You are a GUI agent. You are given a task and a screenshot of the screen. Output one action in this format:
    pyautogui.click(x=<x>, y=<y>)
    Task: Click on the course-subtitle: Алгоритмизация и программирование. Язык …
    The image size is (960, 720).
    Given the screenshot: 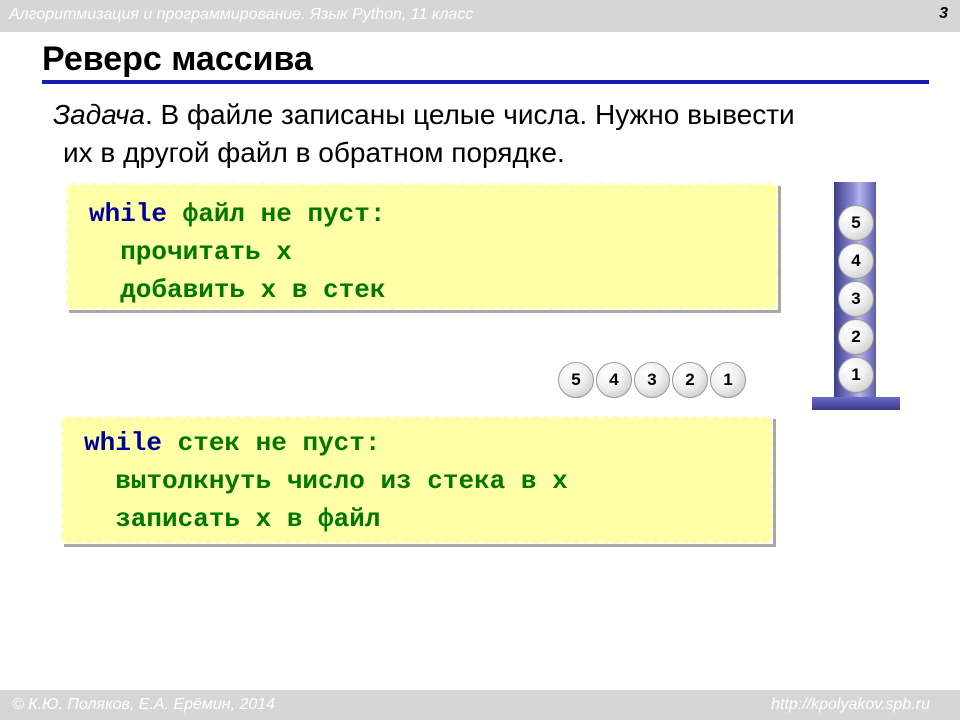 What is the action you would take?
    pyautogui.click(x=241, y=14)
    